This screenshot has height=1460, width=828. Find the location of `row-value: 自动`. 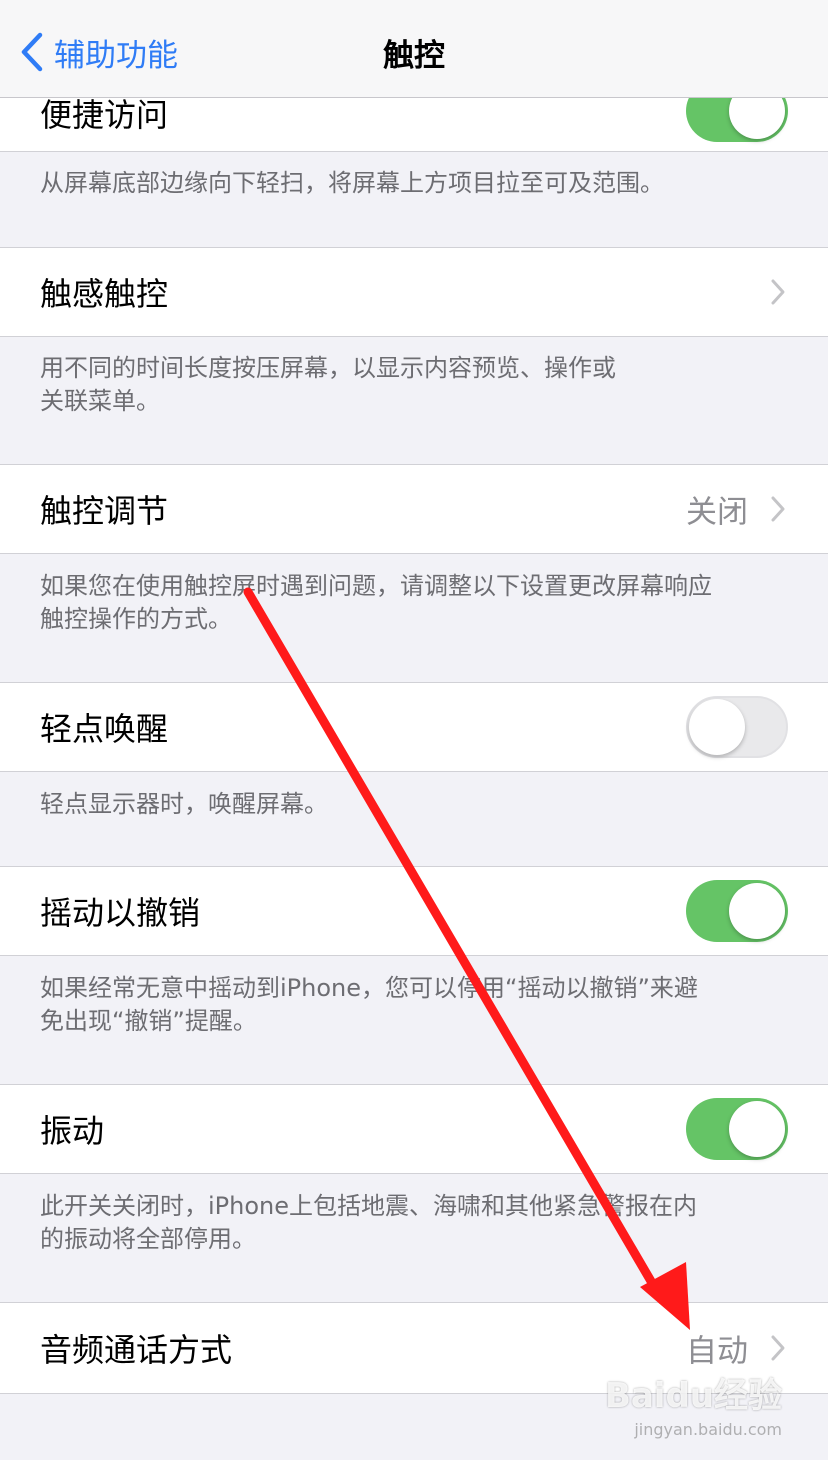

row-value: 自动 is located at coordinates (717, 1351).